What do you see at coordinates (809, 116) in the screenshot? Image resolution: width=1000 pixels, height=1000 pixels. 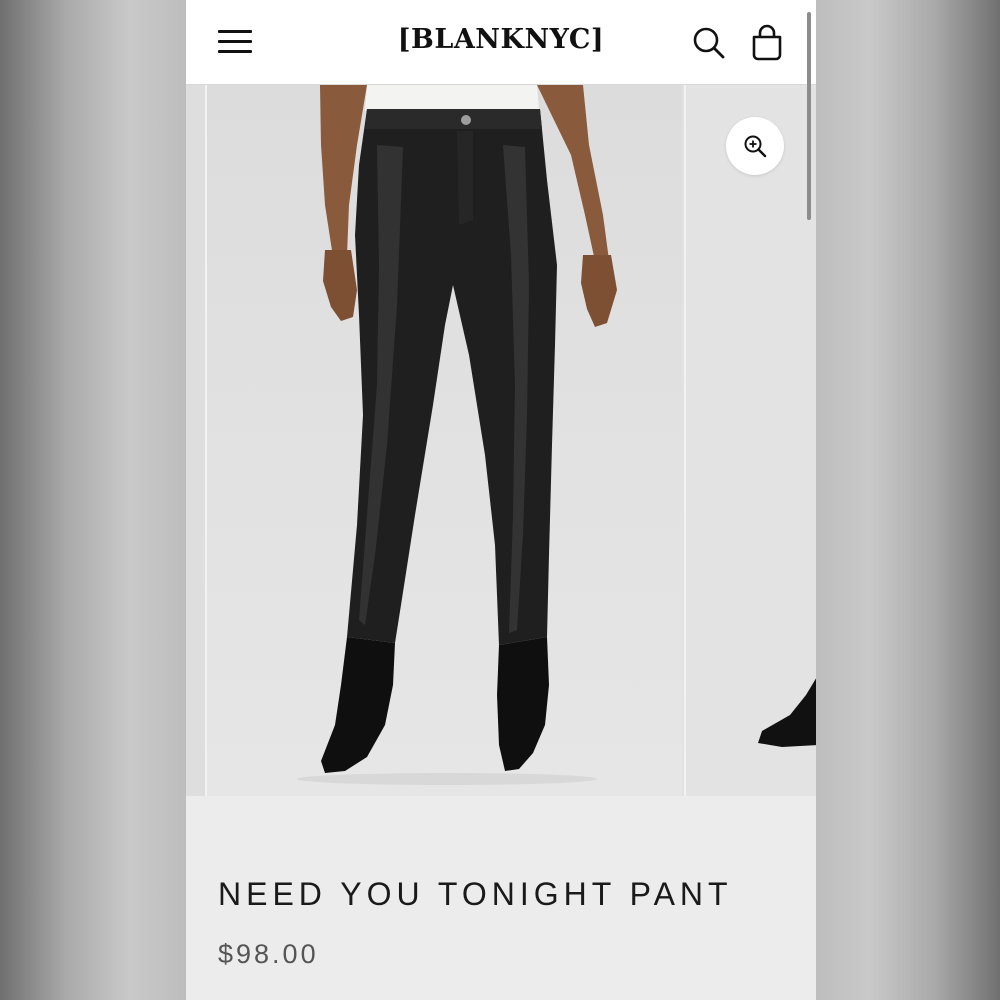 I see `scrollbar` at bounding box center [809, 116].